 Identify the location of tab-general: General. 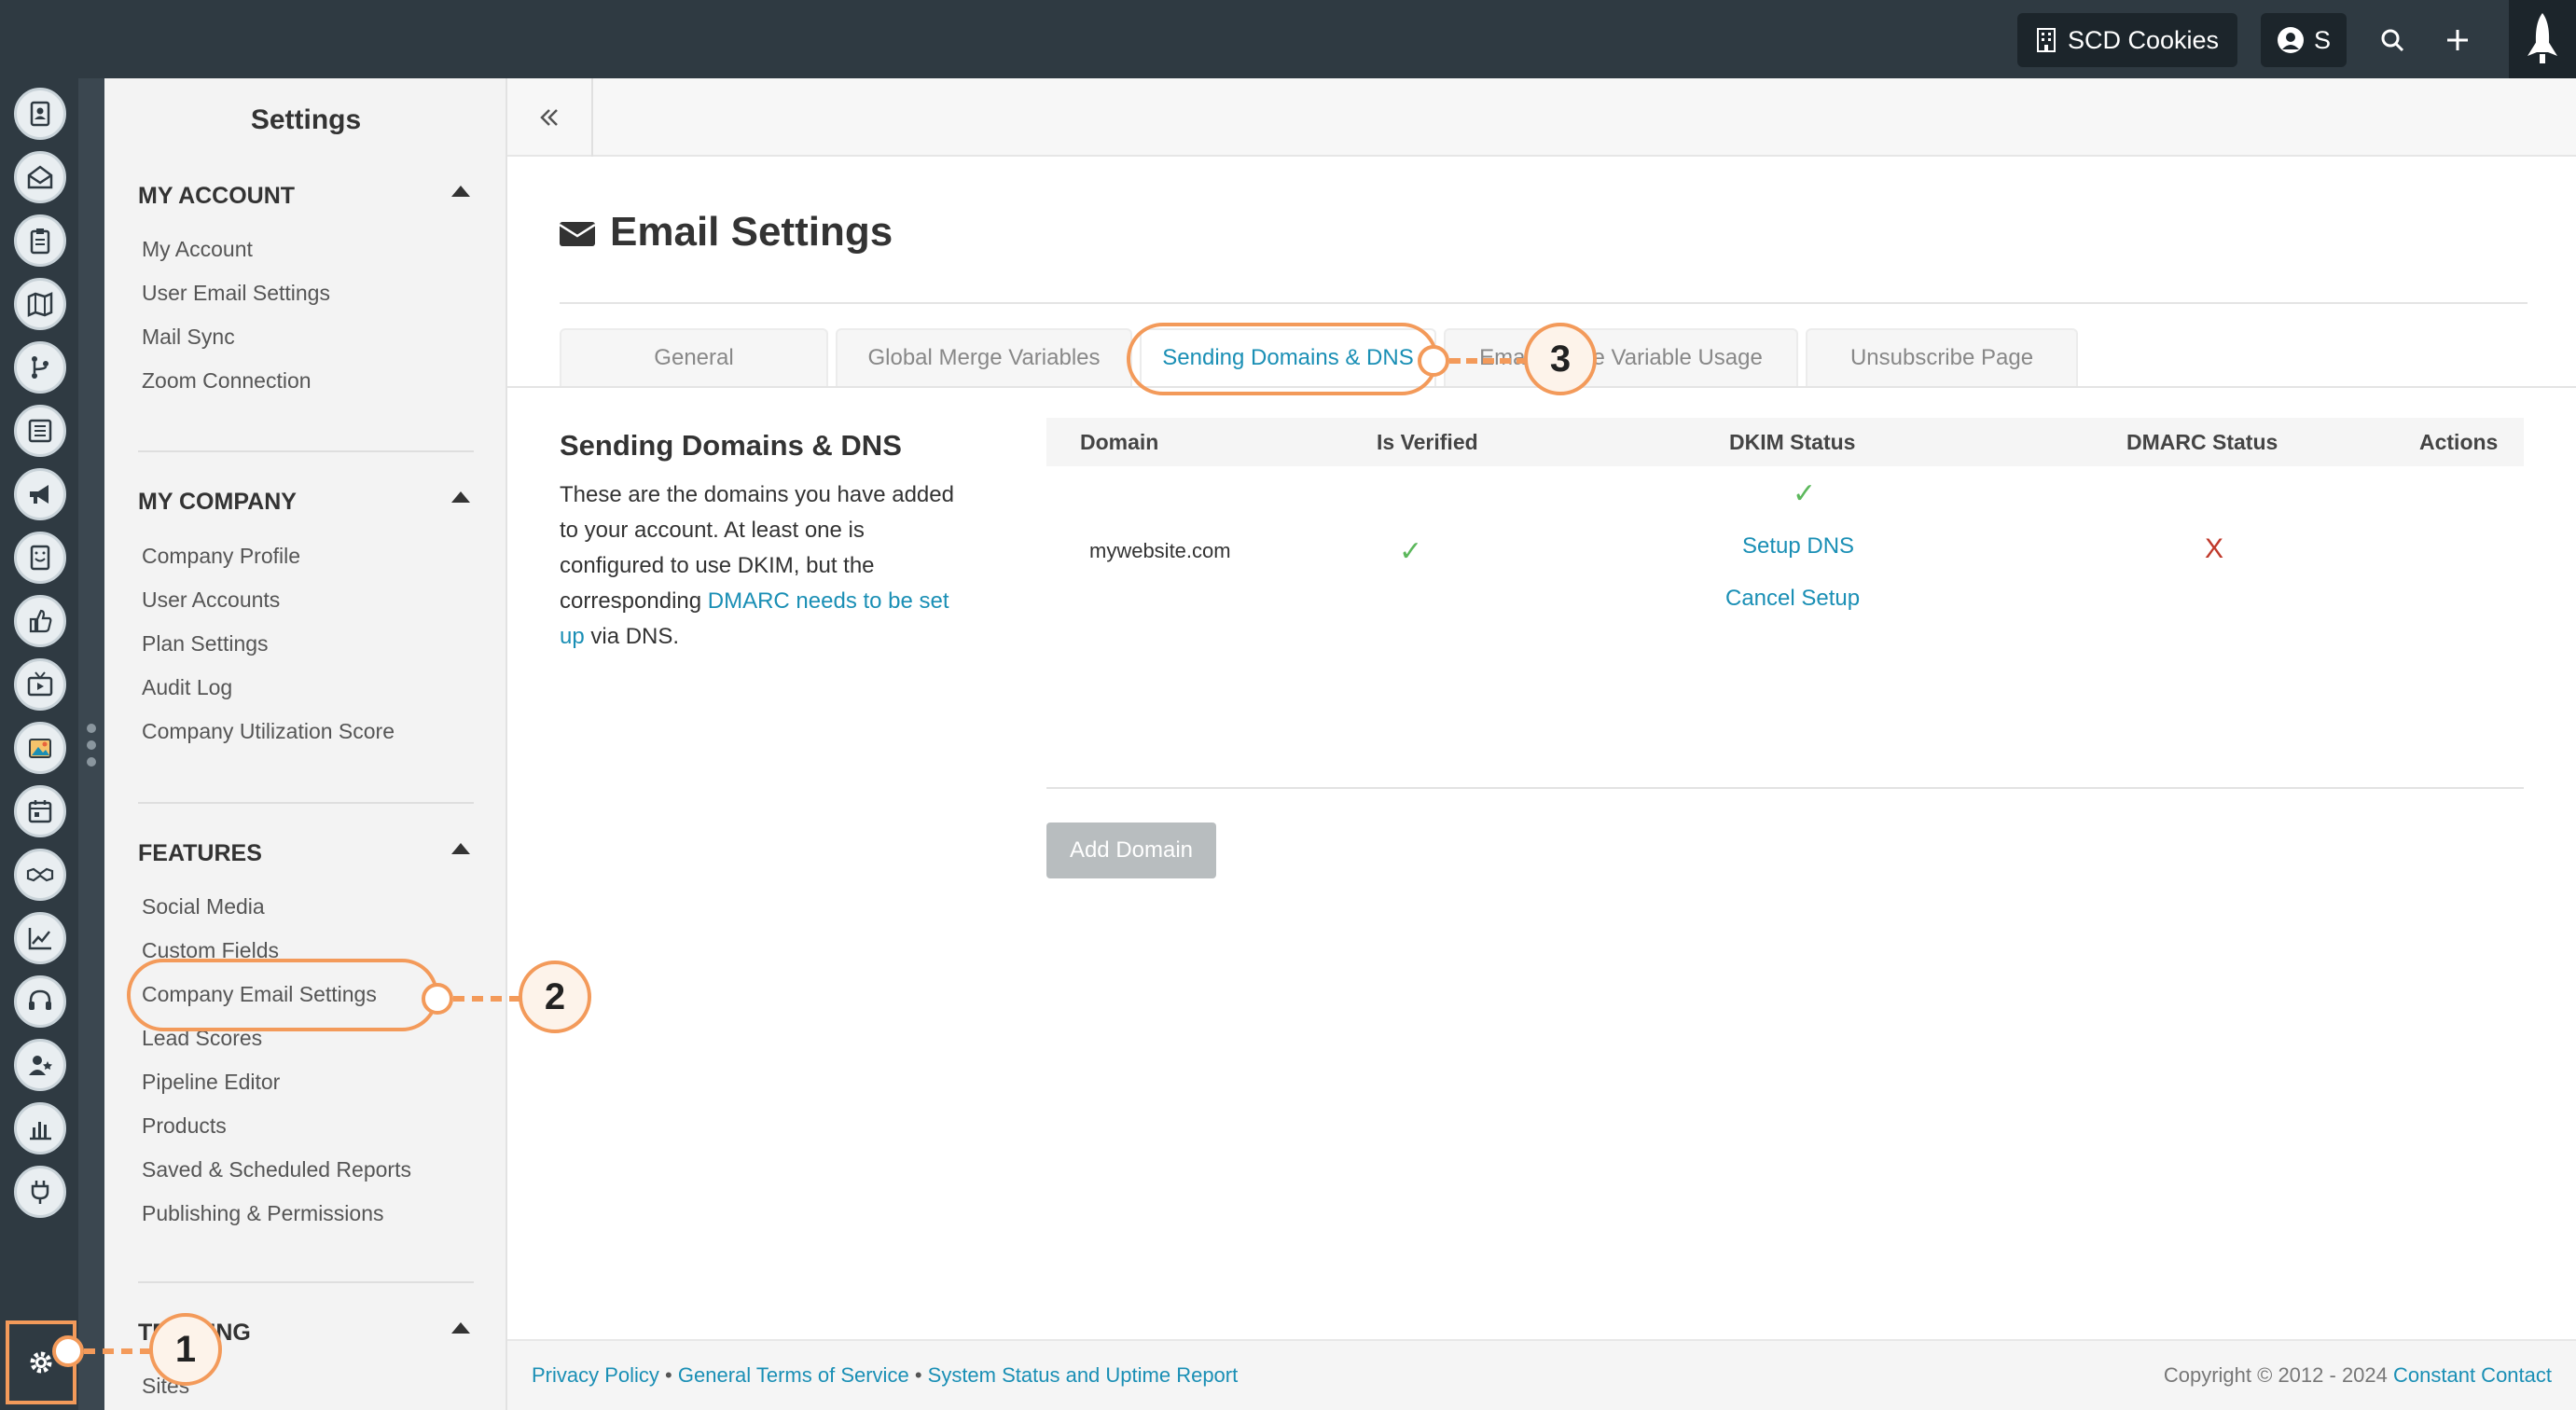
(694, 357).